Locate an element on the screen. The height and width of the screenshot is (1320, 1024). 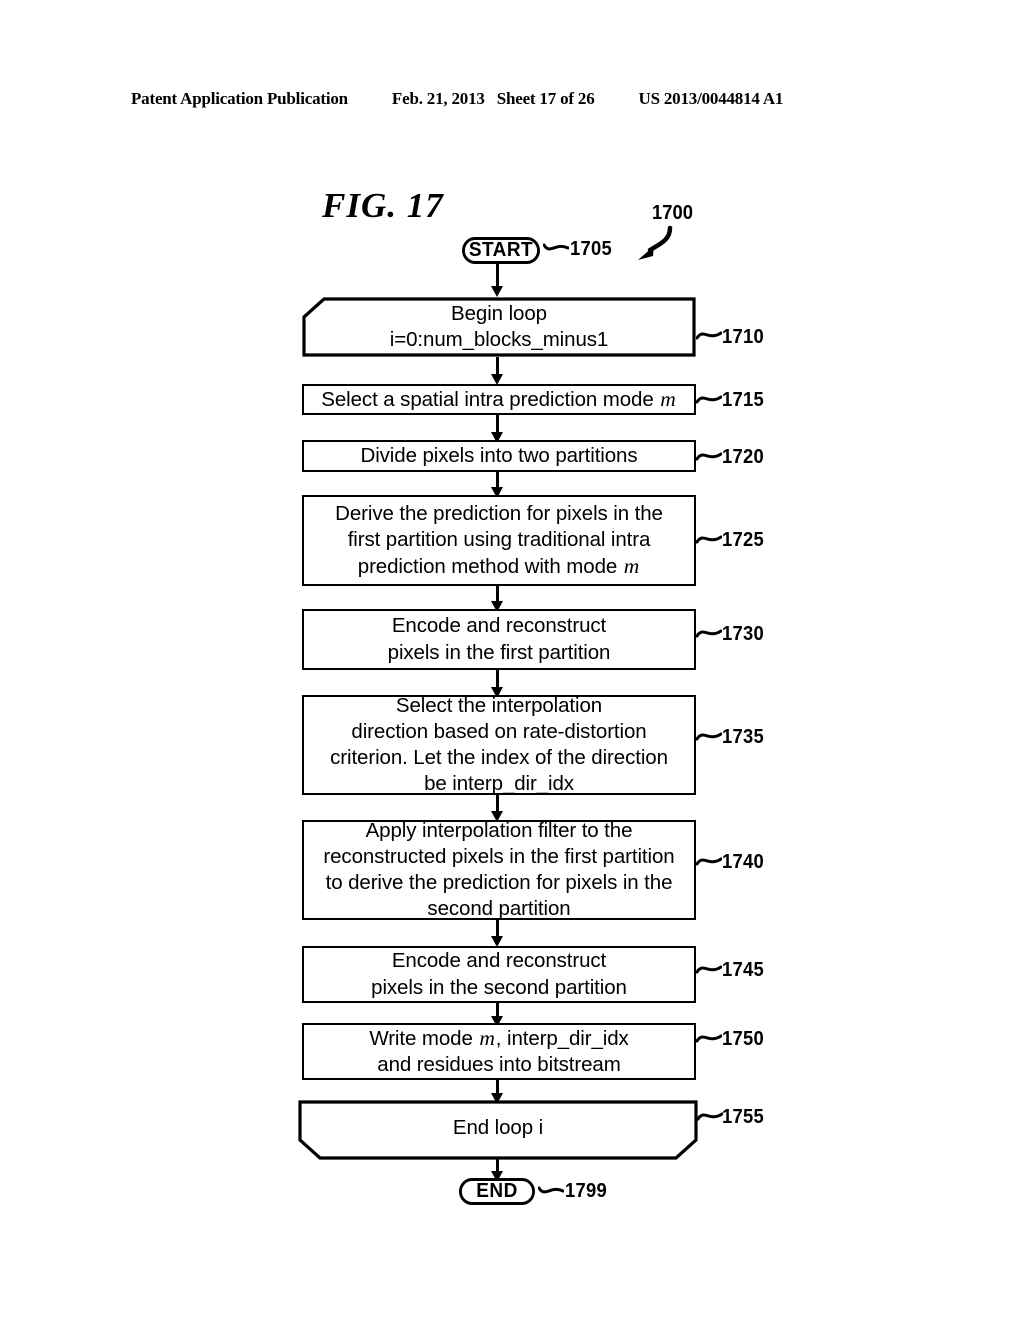
refnum-1750: 1750 is located at coordinates (743, 1039).